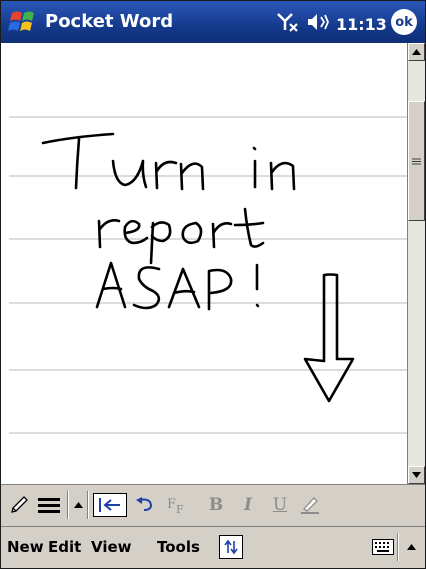 The image size is (426, 569). I want to click on italic-icon: I, so click(248, 505).